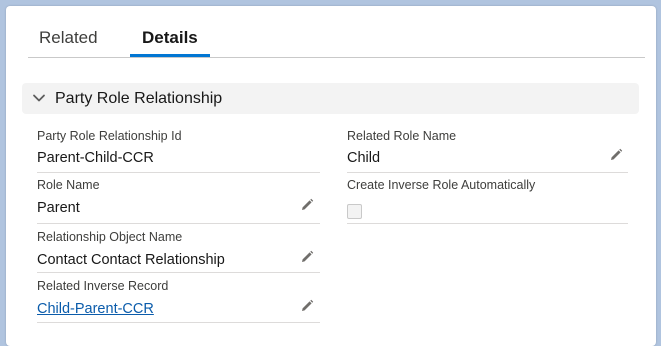  What do you see at coordinates (487, 151) in the screenshot?
I see `field-related-role-name: Related Role Name Child` at bounding box center [487, 151].